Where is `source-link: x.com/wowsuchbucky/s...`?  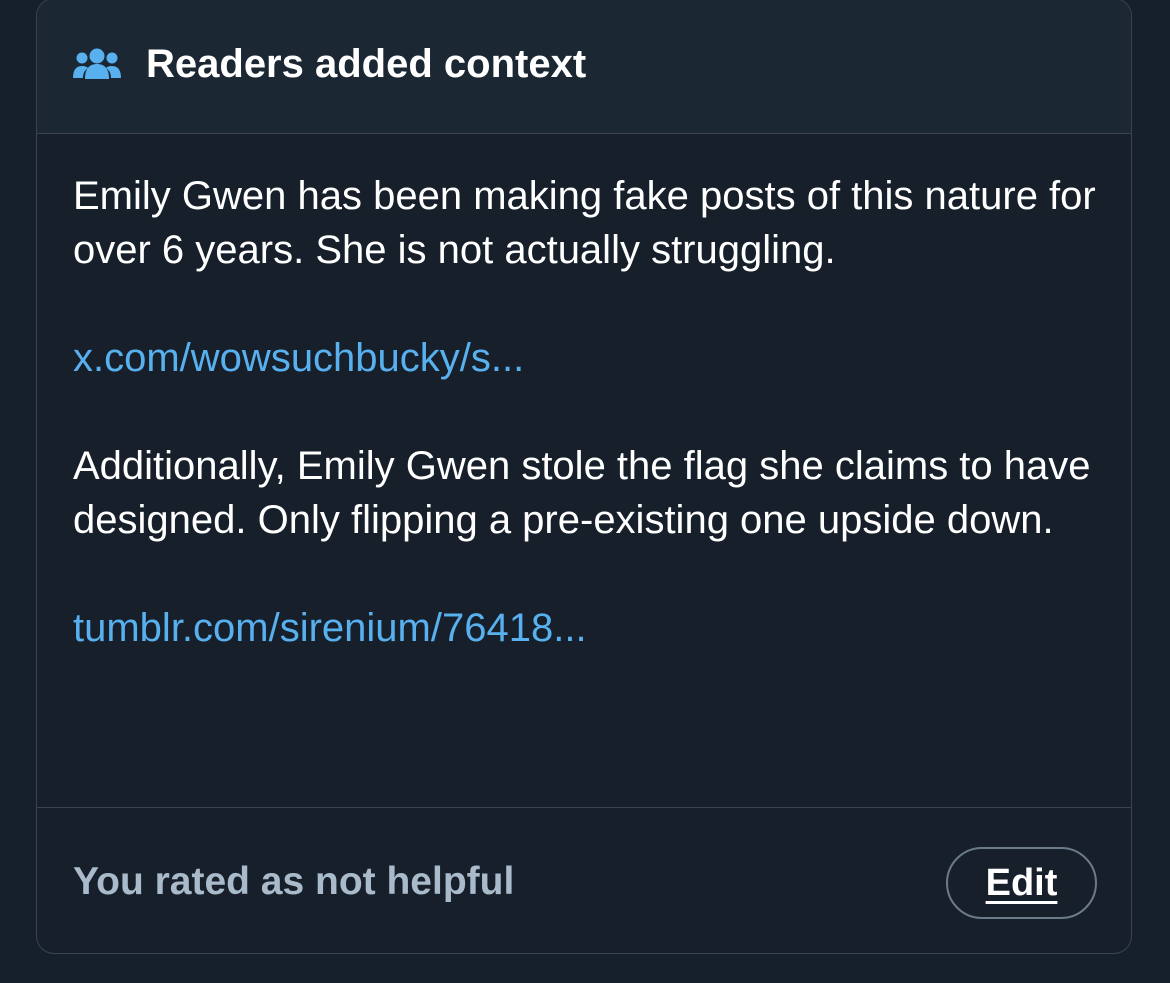
source-link: x.com/wowsuchbucky/s... is located at coordinates (588, 358).